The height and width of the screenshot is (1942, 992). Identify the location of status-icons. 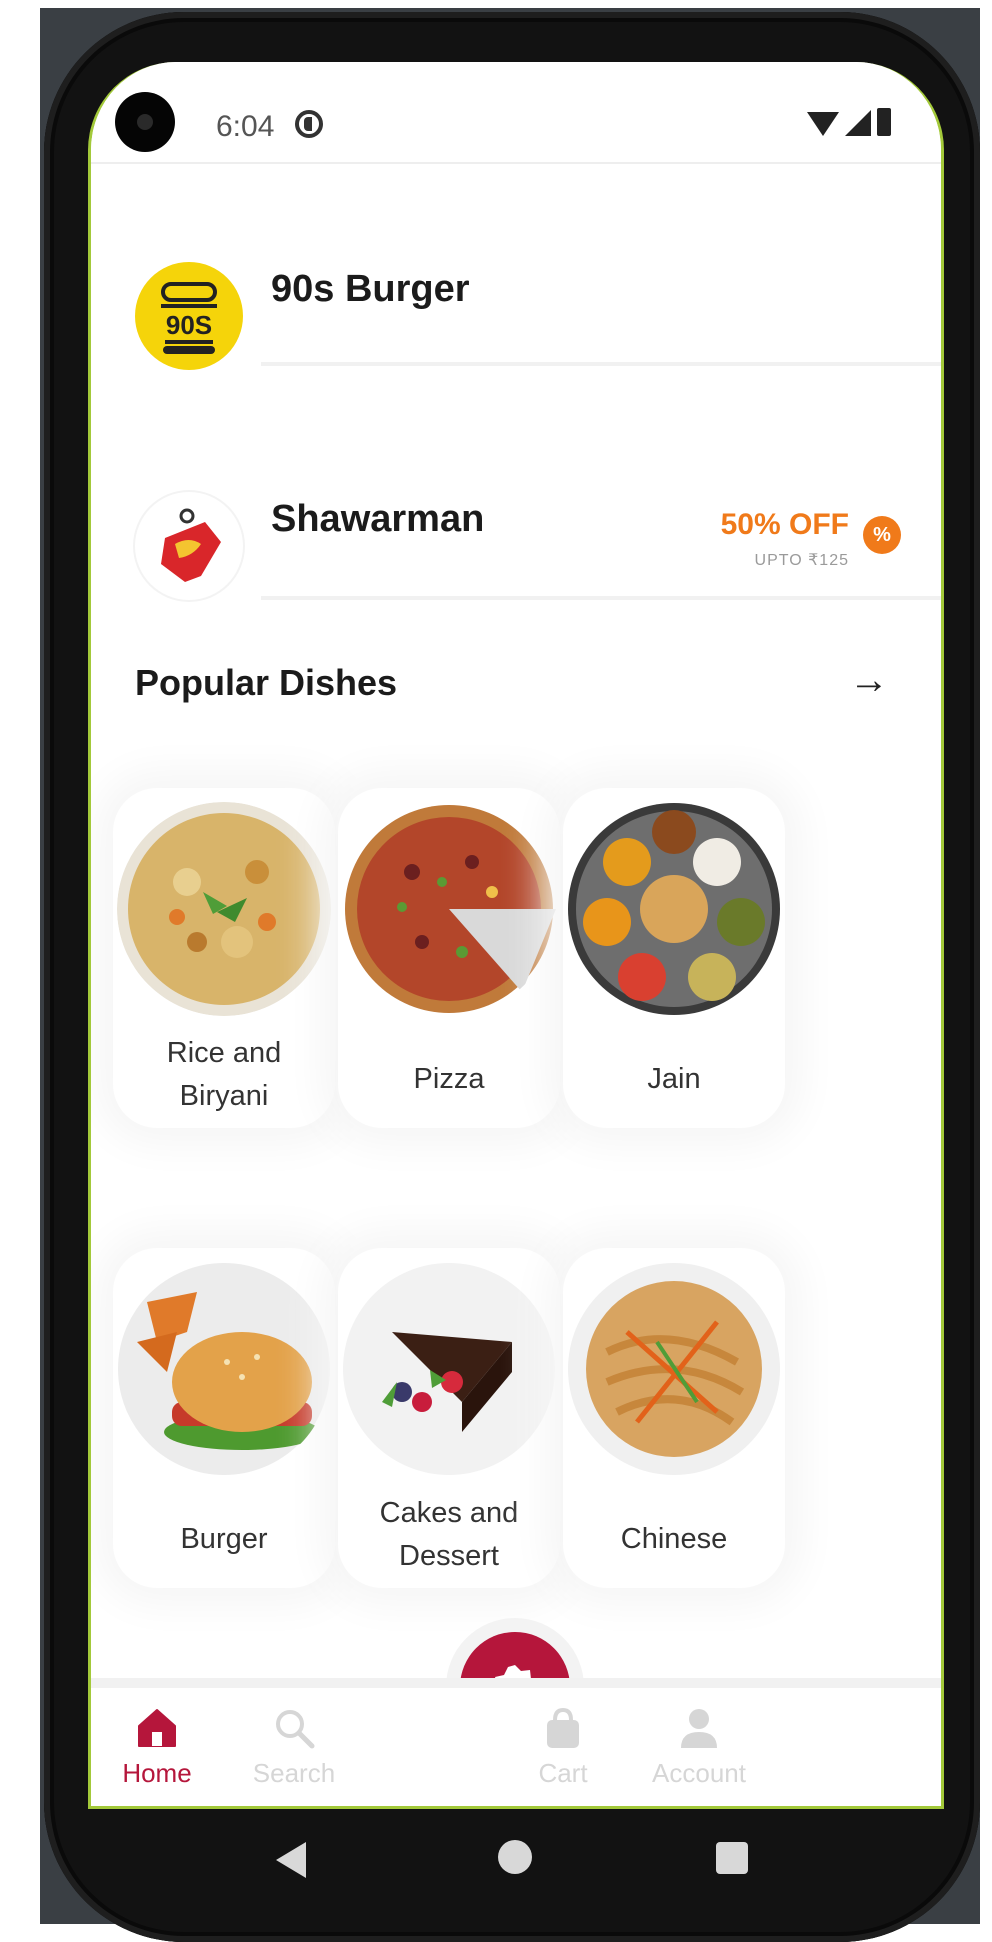
(849, 122).